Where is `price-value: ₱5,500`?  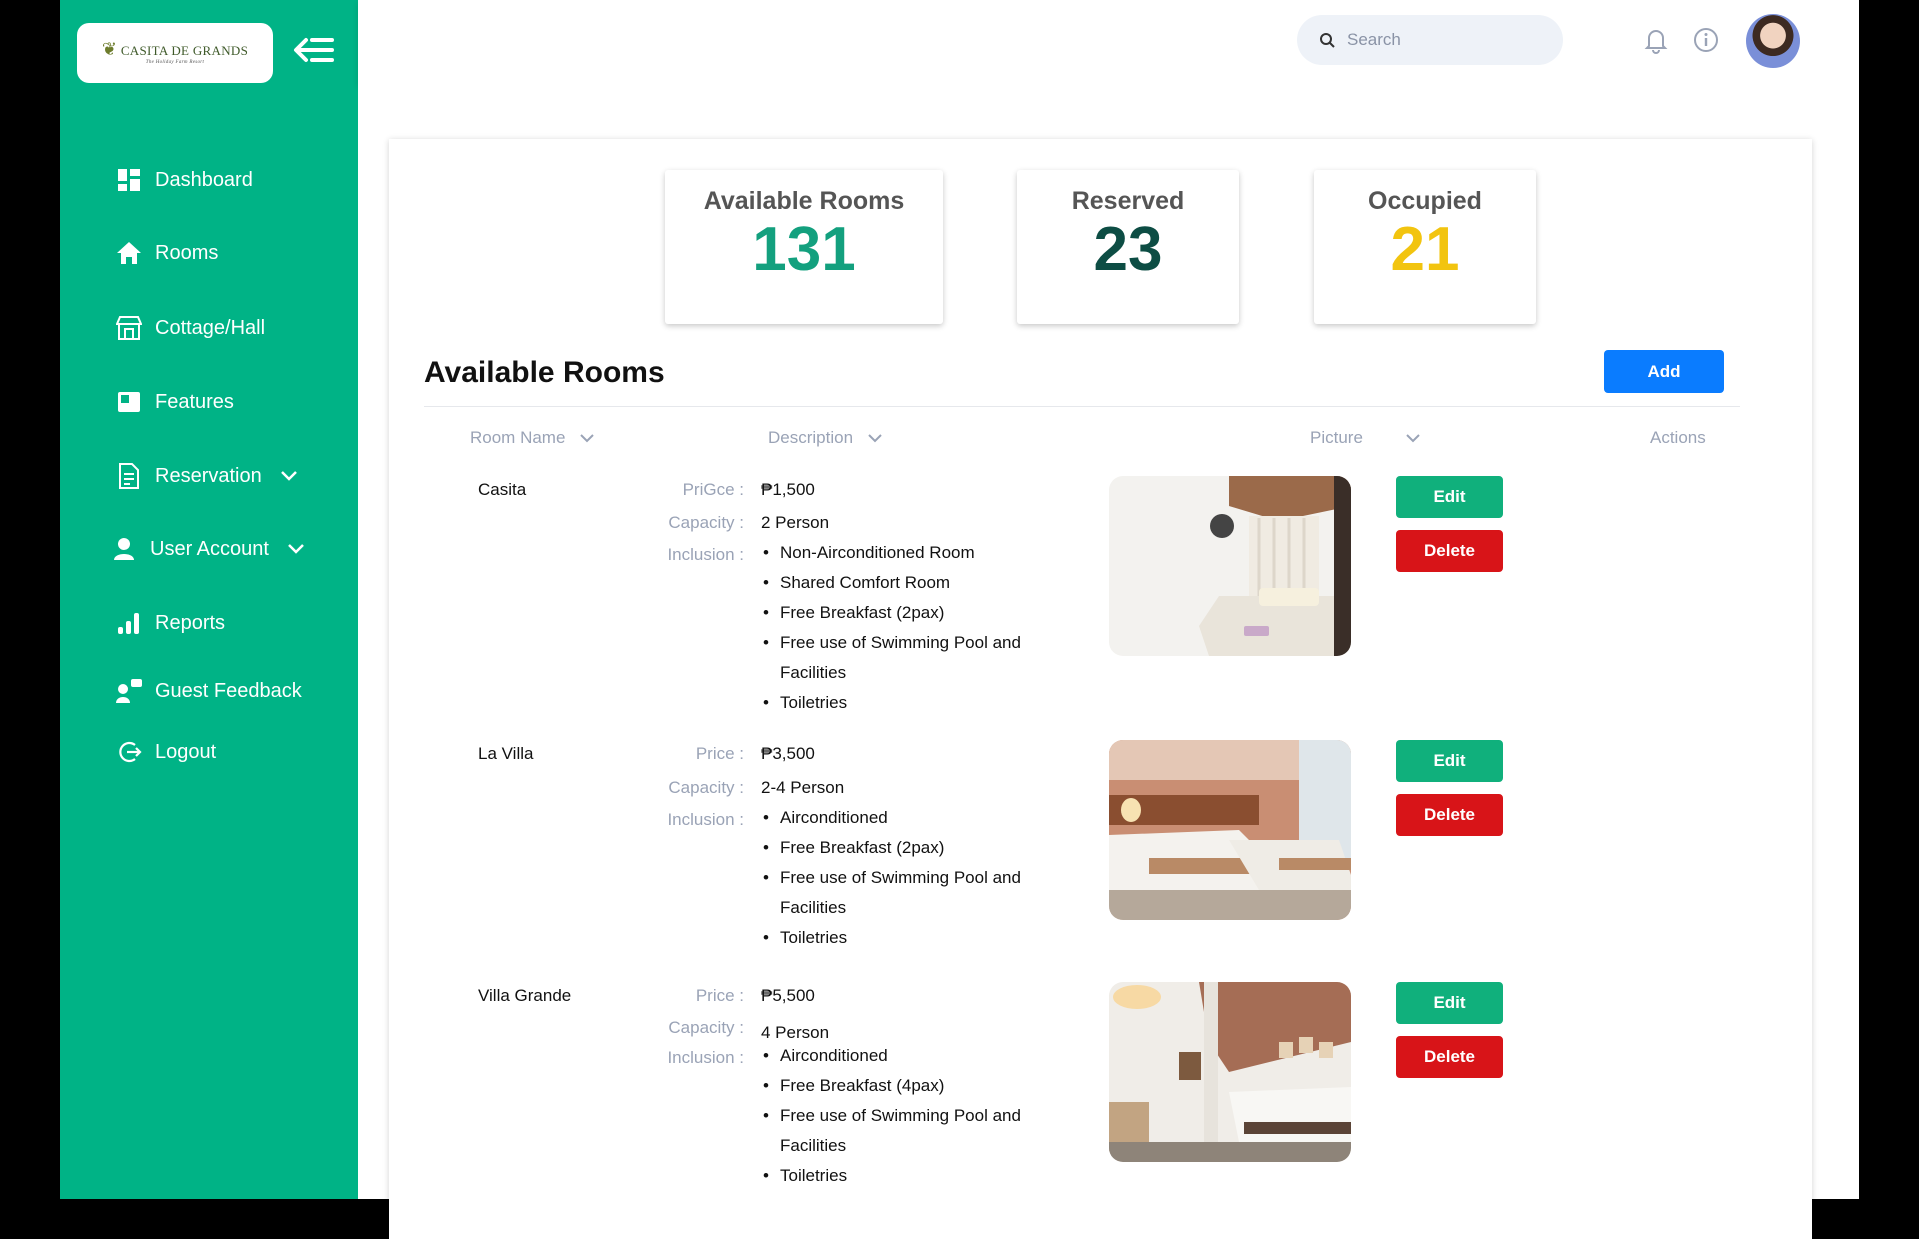 price-value: ₱5,500 is located at coordinates (788, 995).